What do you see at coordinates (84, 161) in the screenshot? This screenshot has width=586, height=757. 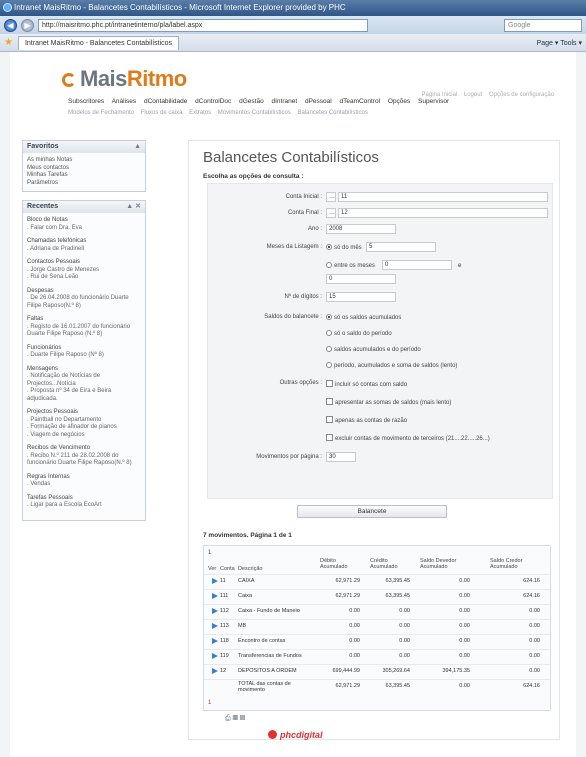 I see `favorite-item: As minhas Notas` at bounding box center [84, 161].